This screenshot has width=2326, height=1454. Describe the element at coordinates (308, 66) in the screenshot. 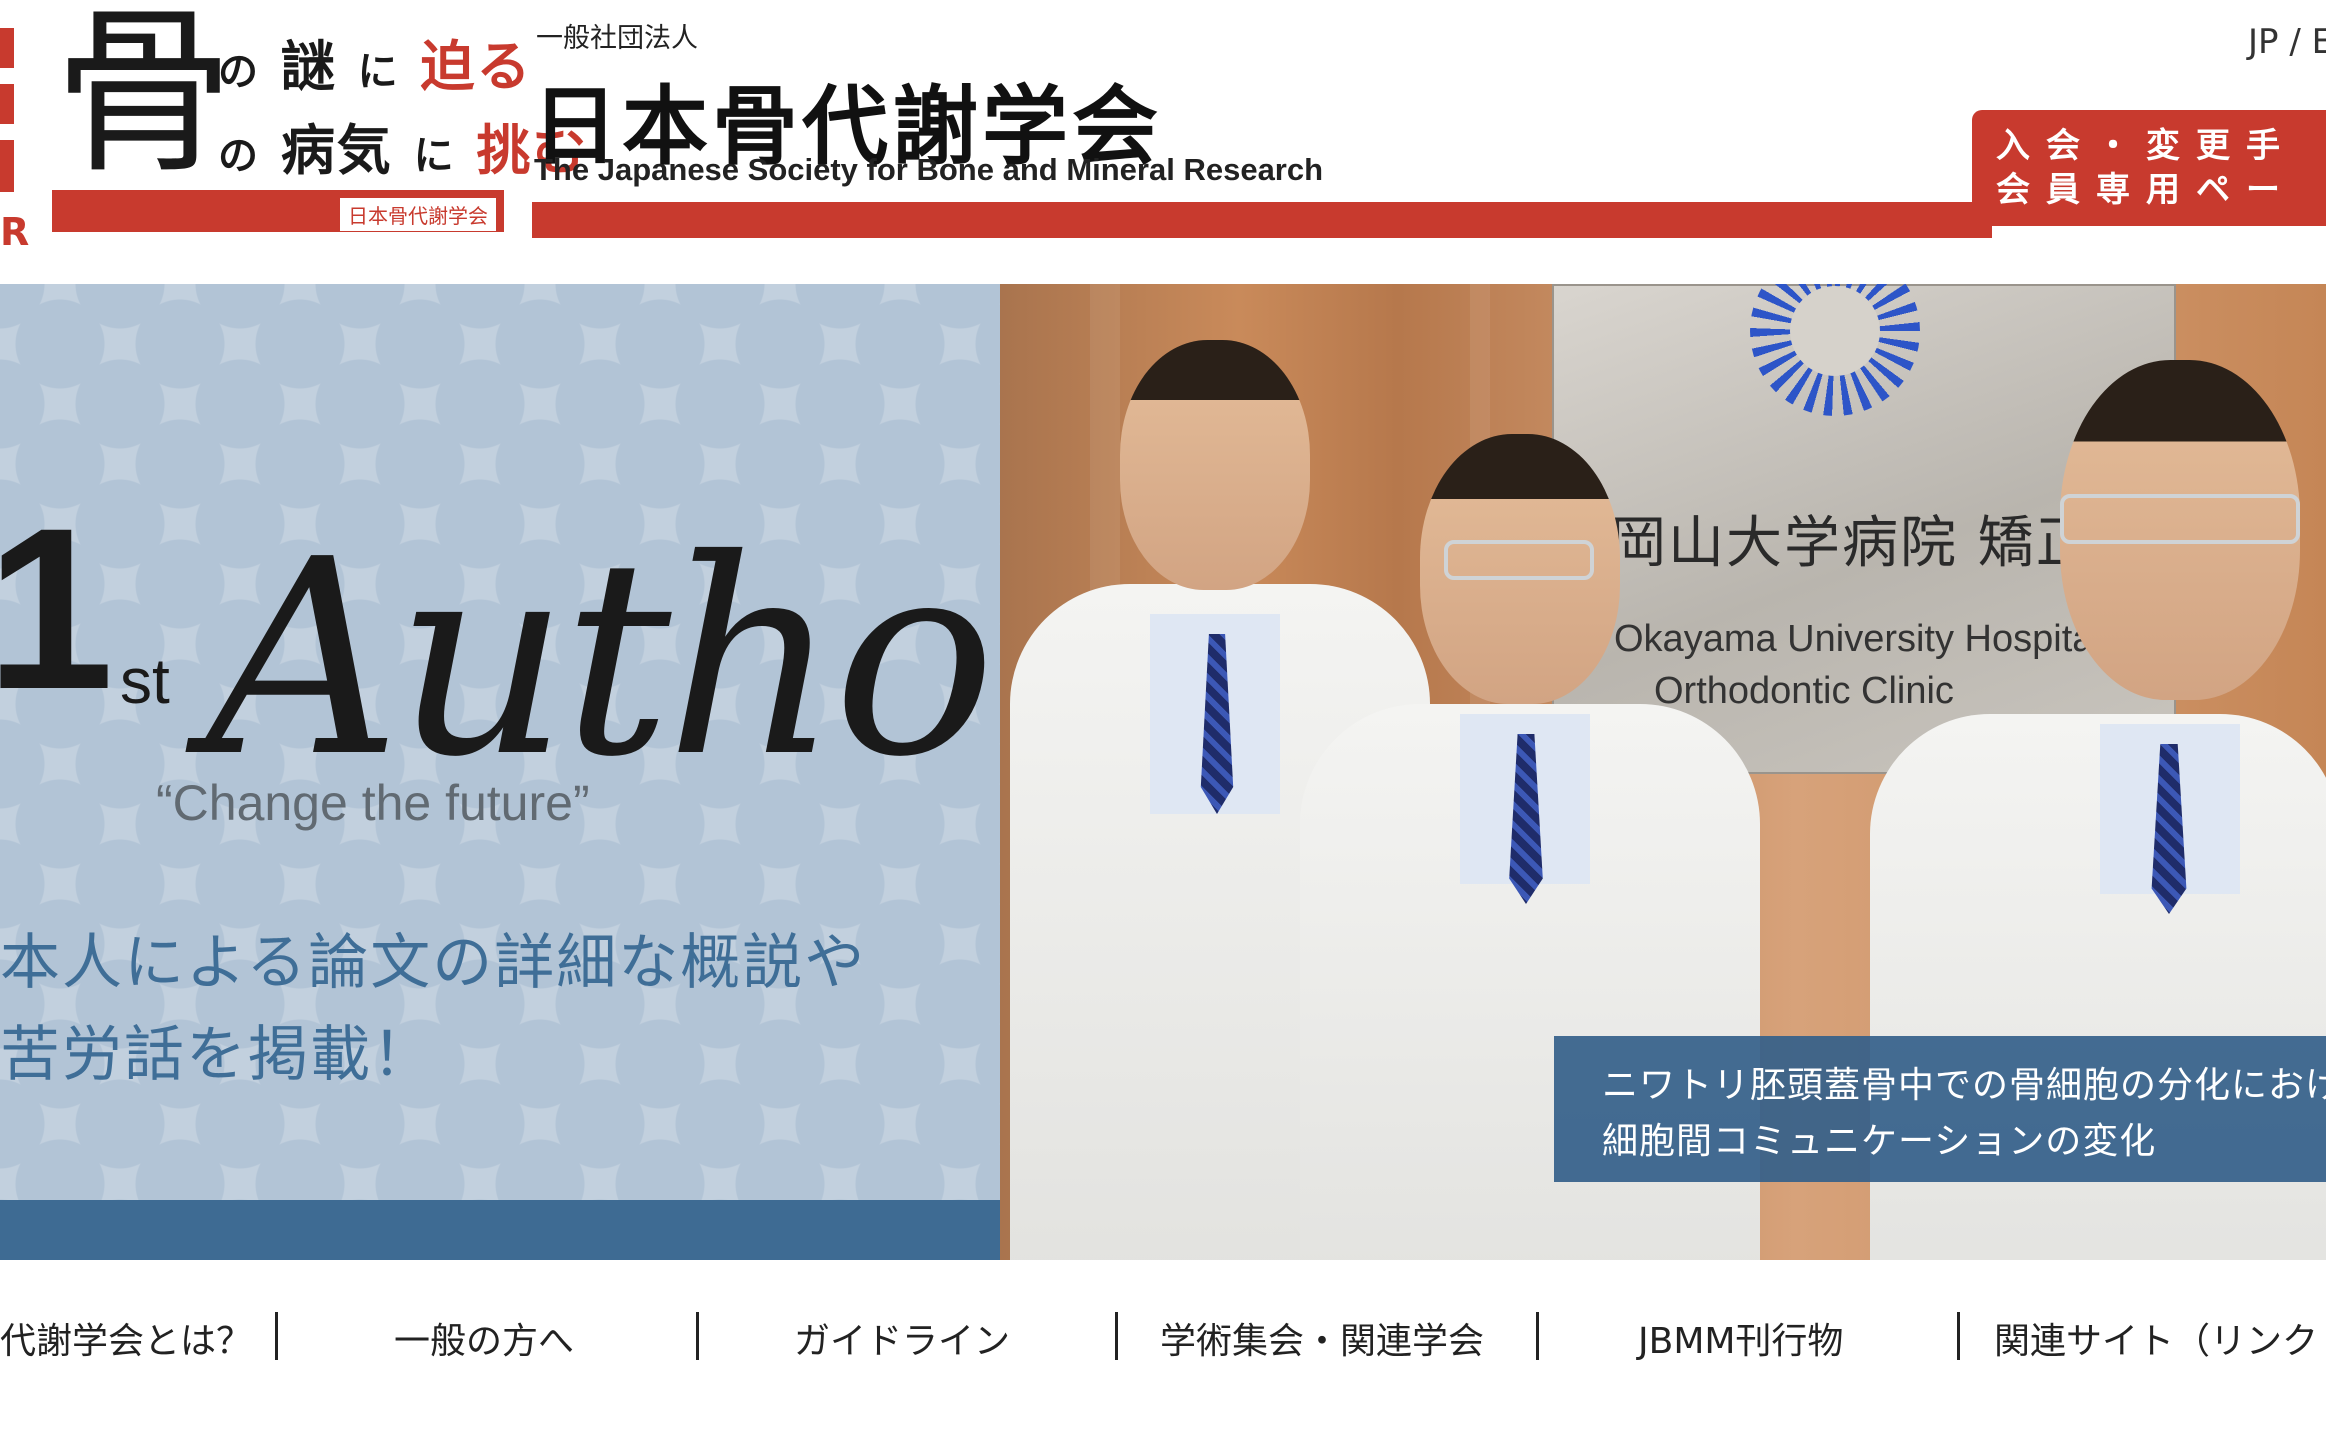

I see `tagline-riddle: 謎` at that location.